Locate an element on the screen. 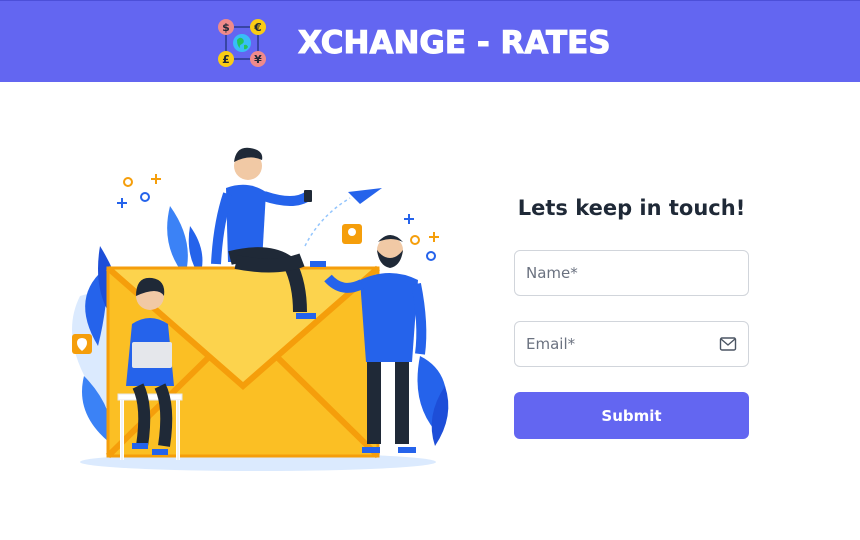 The height and width of the screenshot is (540, 860). logo-dollar-symbol: $ is located at coordinates (226, 27).